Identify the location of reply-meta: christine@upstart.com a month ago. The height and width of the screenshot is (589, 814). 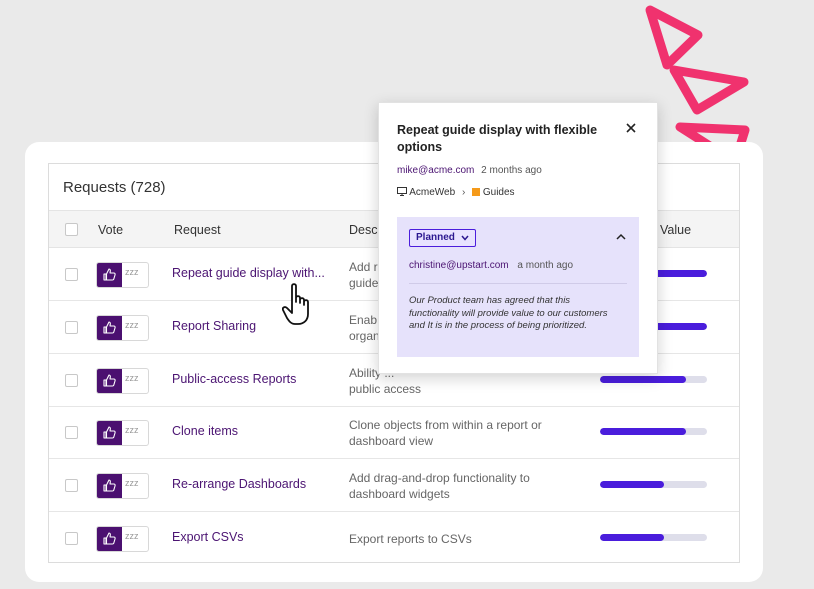
(491, 265).